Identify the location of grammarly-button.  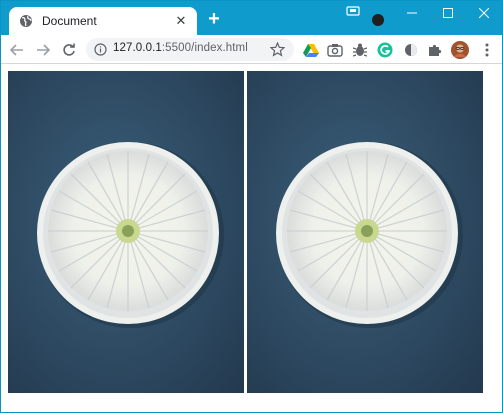
(385, 50).